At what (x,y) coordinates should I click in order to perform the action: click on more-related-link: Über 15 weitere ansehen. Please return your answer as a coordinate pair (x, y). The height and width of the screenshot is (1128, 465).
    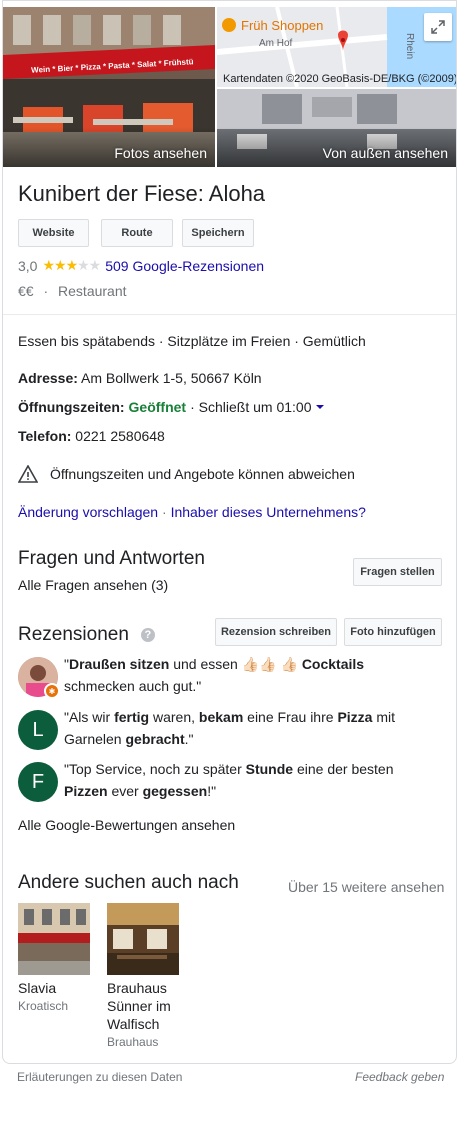
    Looking at the image, I should click on (366, 887).